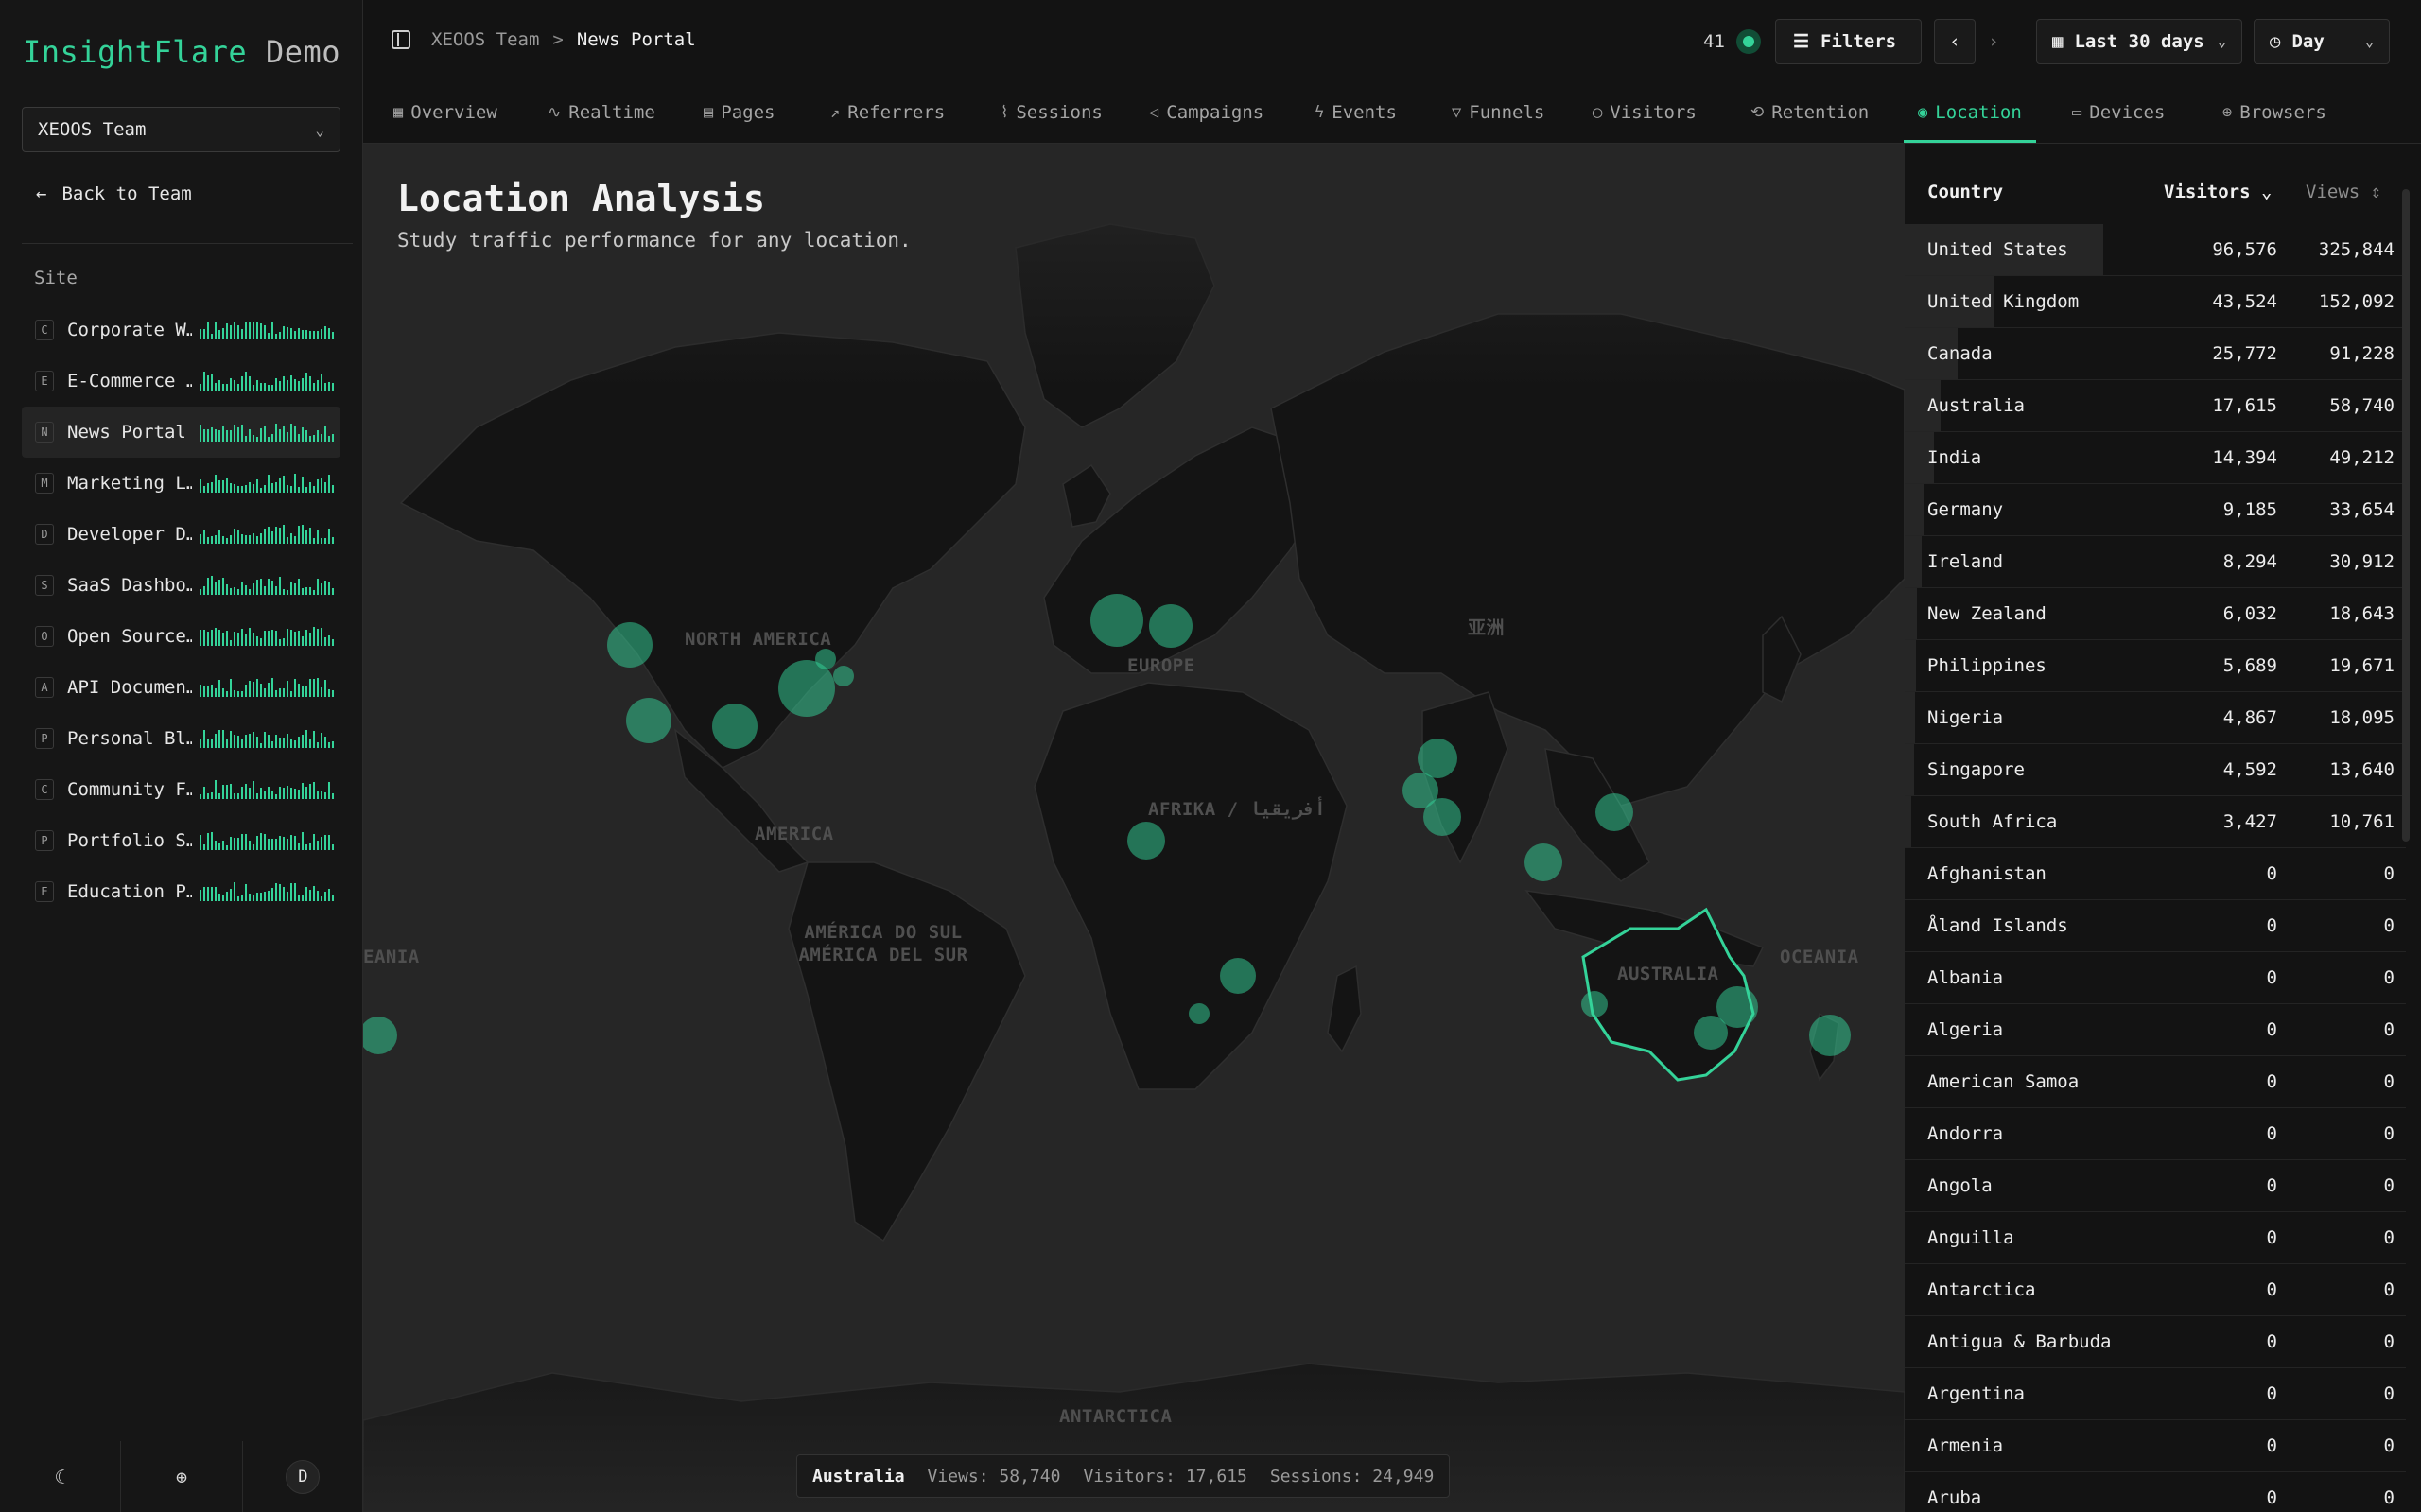 This screenshot has width=2421, height=1512. I want to click on team-select: XEOOS Team ⌄, so click(181, 129).